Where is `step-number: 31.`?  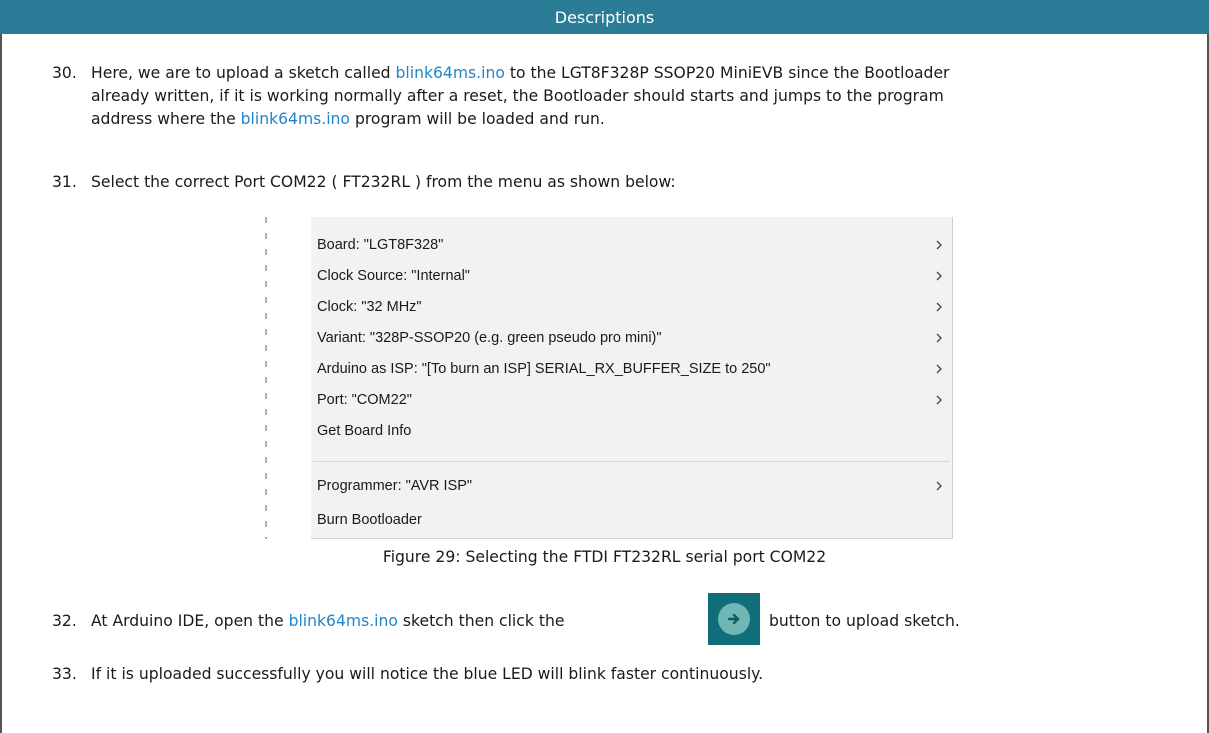
step-number: 31. is located at coordinates (64, 182).